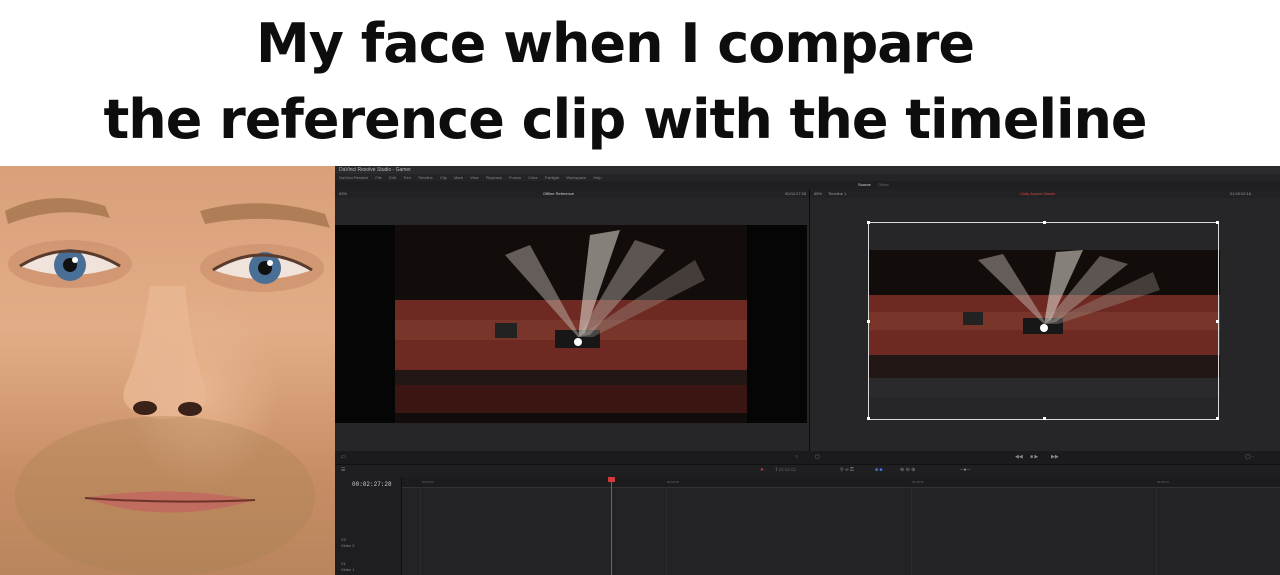  I want to click on ruler-mark: 00:00:00, so click(428, 482).